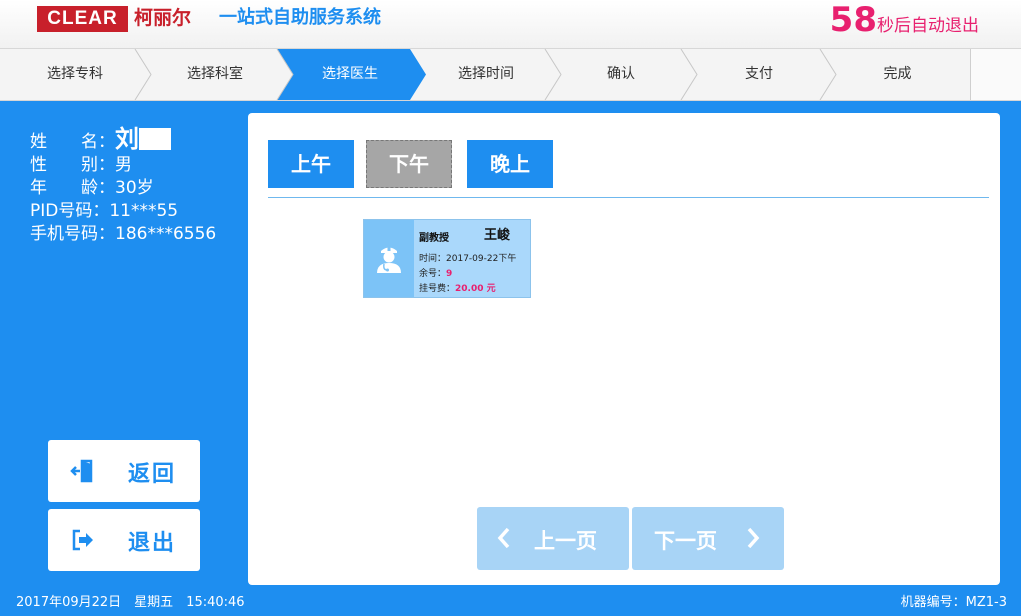  What do you see at coordinates (215, 74) in the screenshot?
I see `step-select-department: 选择科室` at bounding box center [215, 74].